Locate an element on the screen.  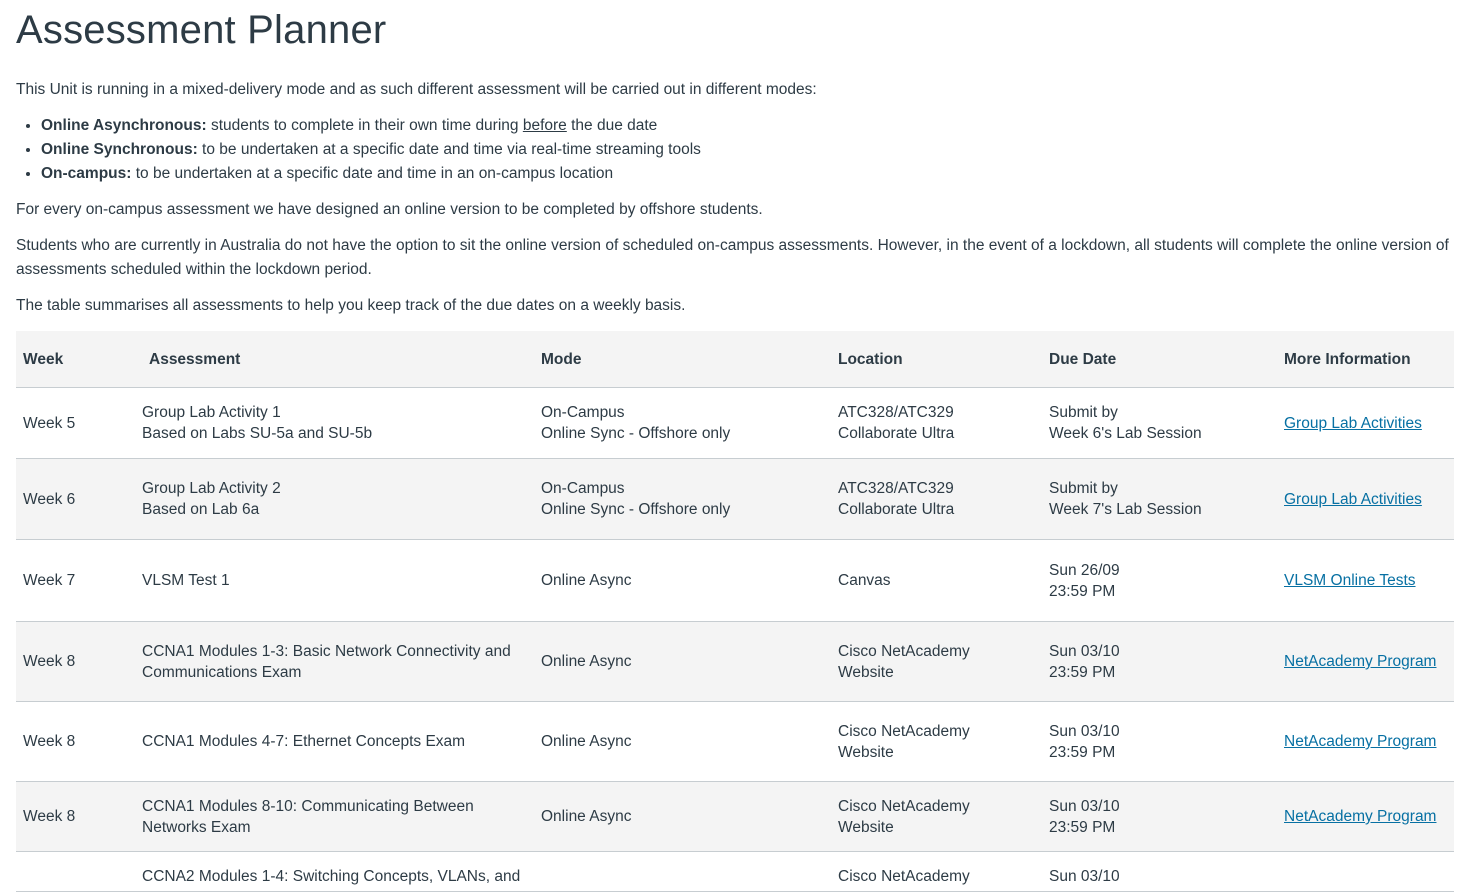
assessment-cell-line: Group Lab Activity 1 is located at coordinates (211, 412).